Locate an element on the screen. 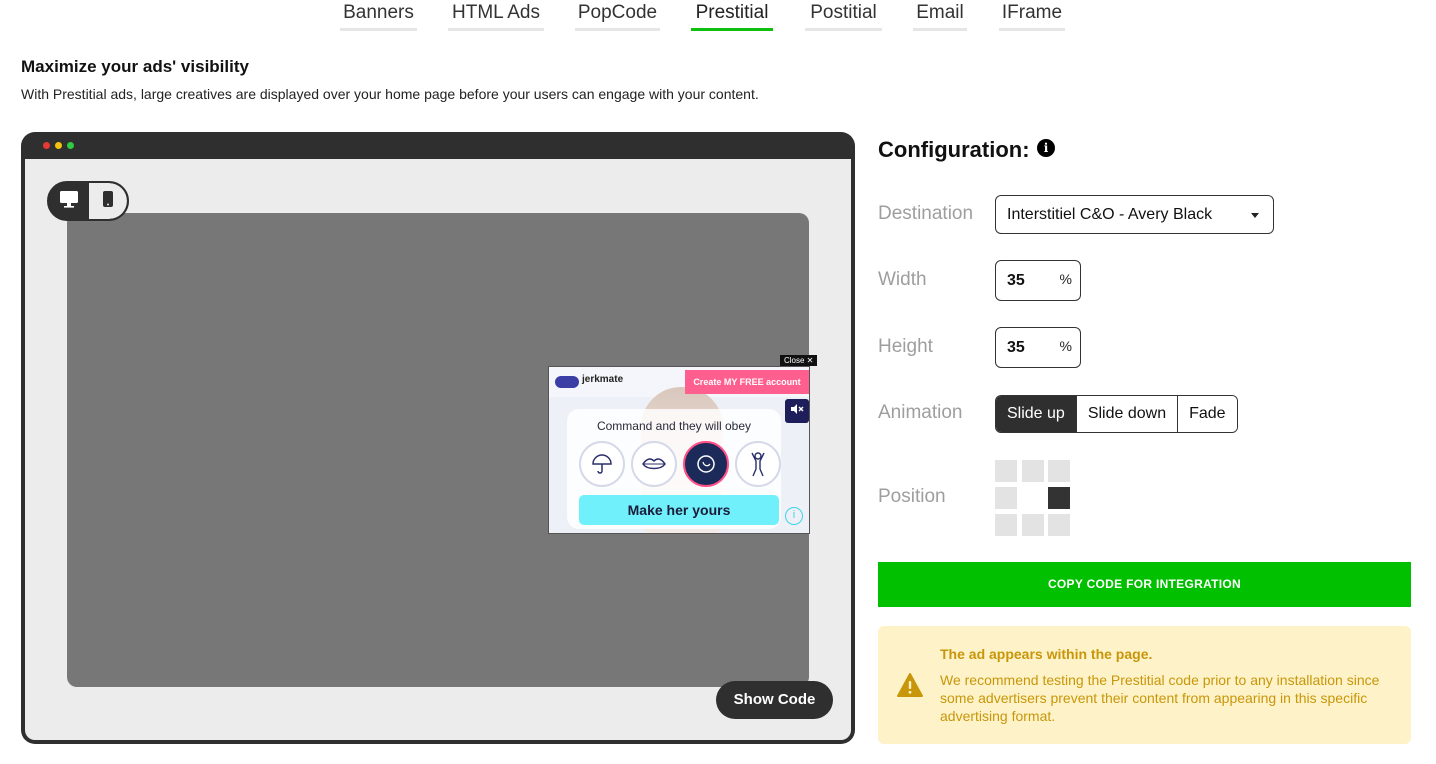 This screenshot has width=1436, height=764. desktop-view-button is located at coordinates (69, 201).